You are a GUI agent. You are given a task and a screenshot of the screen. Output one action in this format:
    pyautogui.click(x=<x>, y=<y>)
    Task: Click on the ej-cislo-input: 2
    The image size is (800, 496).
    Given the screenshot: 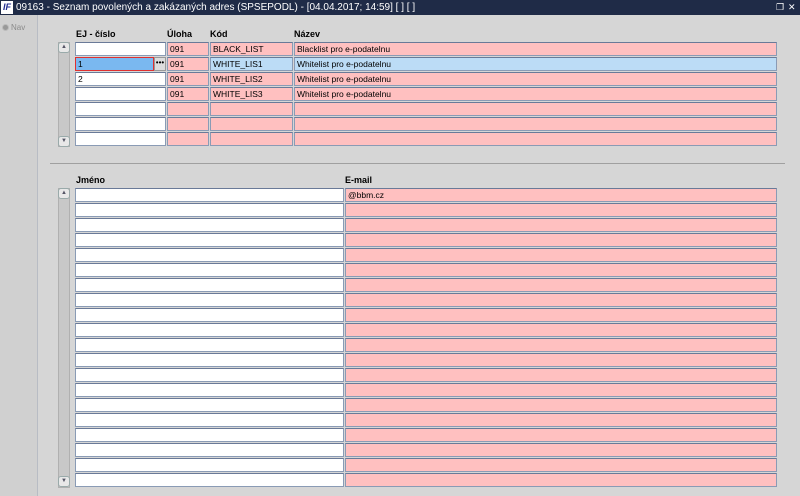 What is the action you would take?
    pyautogui.click(x=120, y=79)
    